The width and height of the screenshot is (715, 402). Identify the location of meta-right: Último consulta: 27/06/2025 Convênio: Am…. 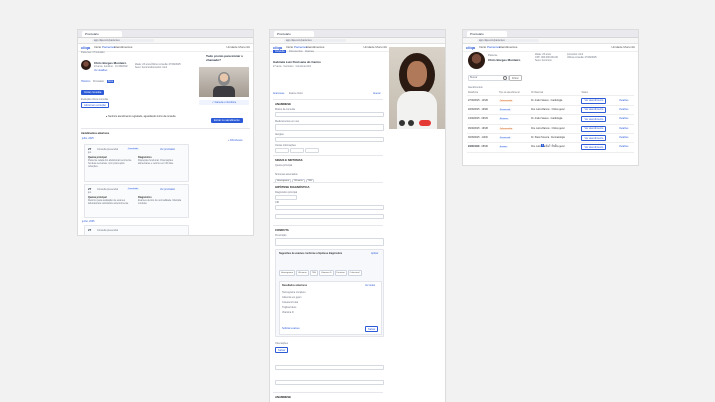
(166, 66).